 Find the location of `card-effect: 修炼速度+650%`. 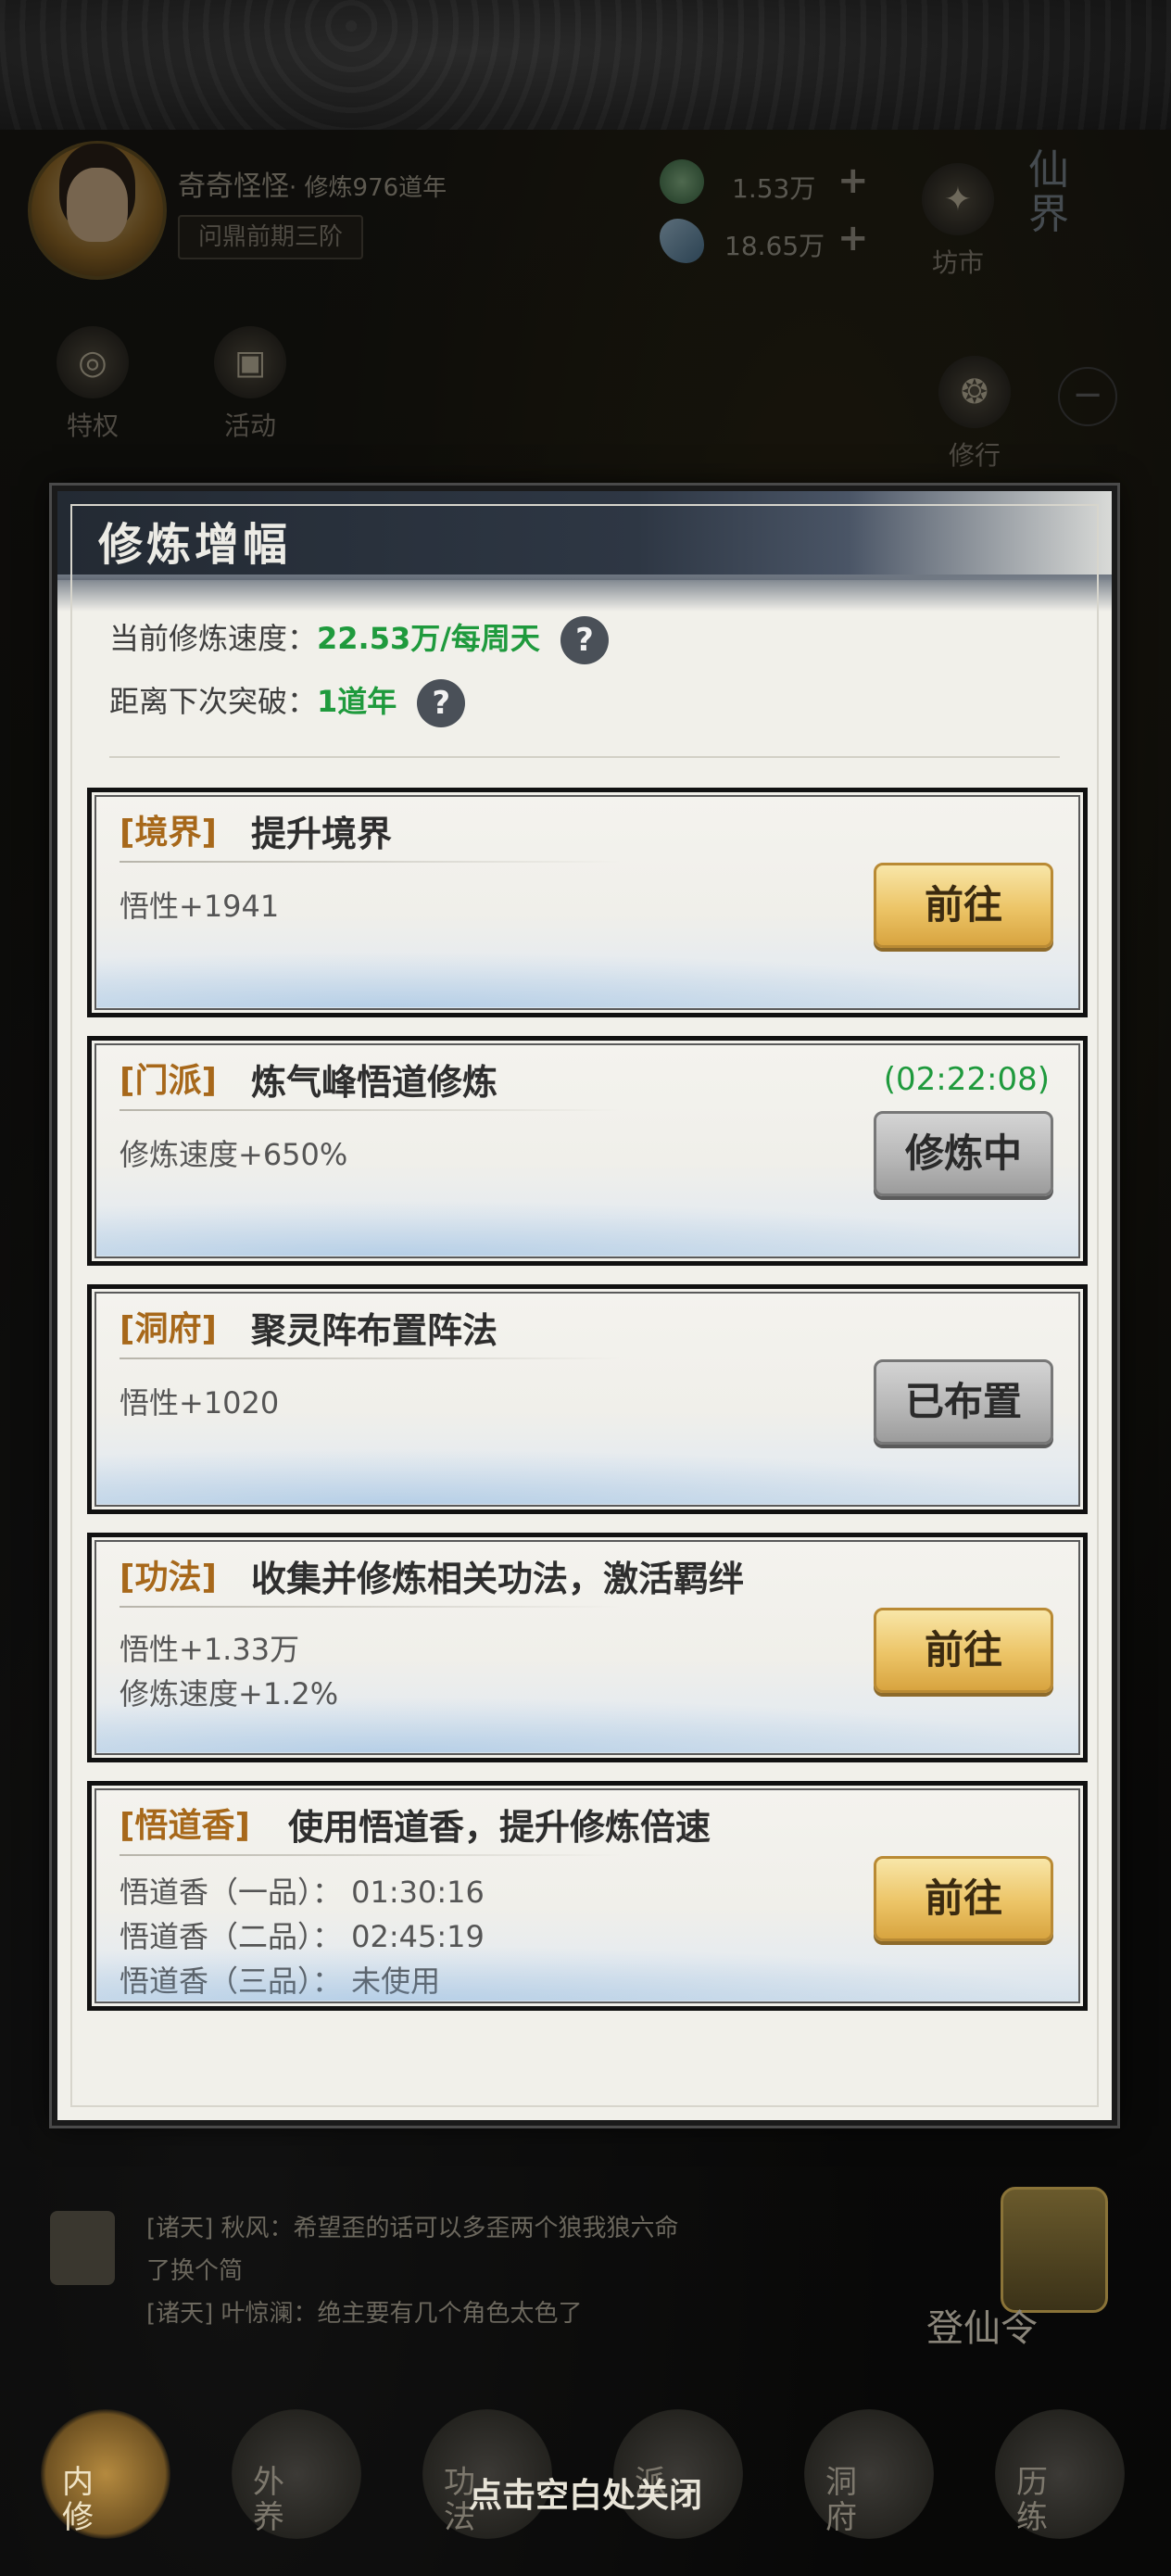

card-effect: 修炼速度+650% is located at coordinates (234, 1154).